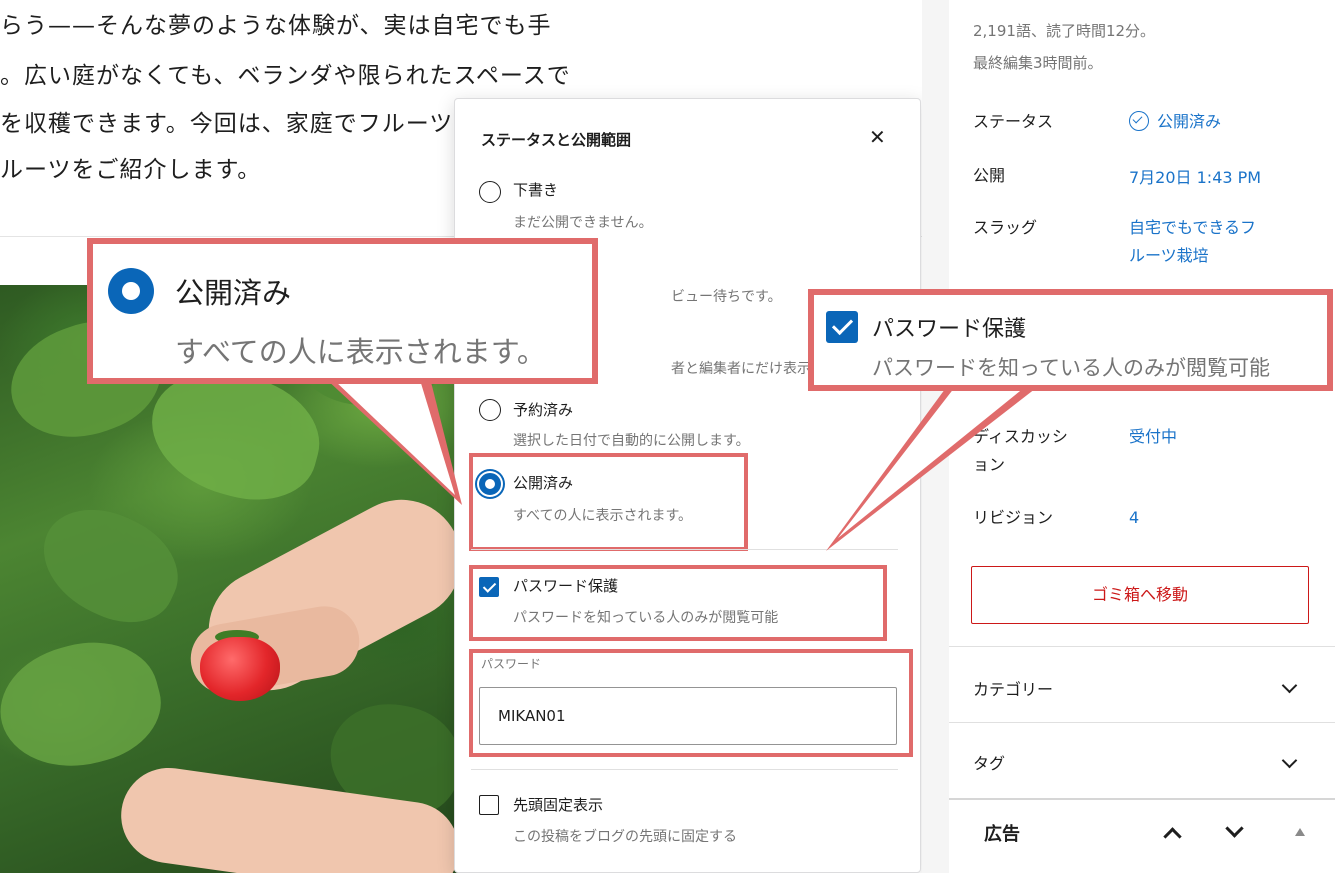 Image resolution: width=1335 pixels, height=873 pixels. I want to click on close-icon: ✕, so click(877, 137).